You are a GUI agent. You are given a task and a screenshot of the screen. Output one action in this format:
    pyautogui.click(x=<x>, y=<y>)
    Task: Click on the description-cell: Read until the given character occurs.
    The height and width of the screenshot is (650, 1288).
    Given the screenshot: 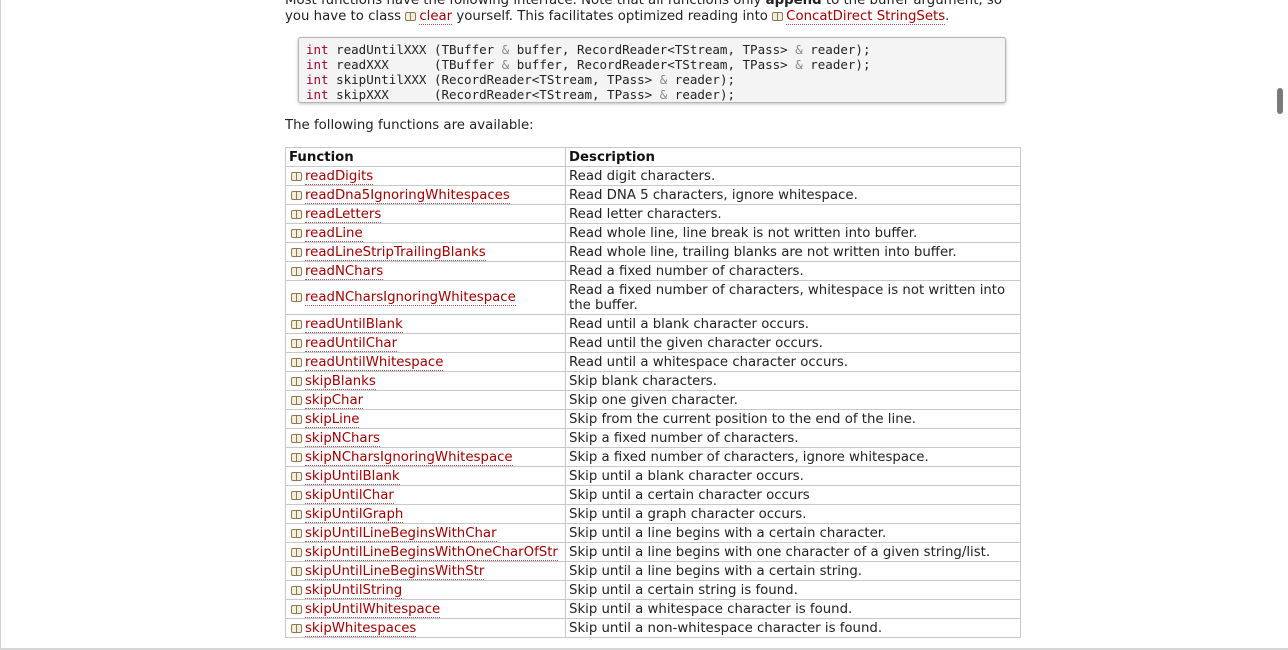 What is the action you would take?
    pyautogui.click(x=793, y=343)
    